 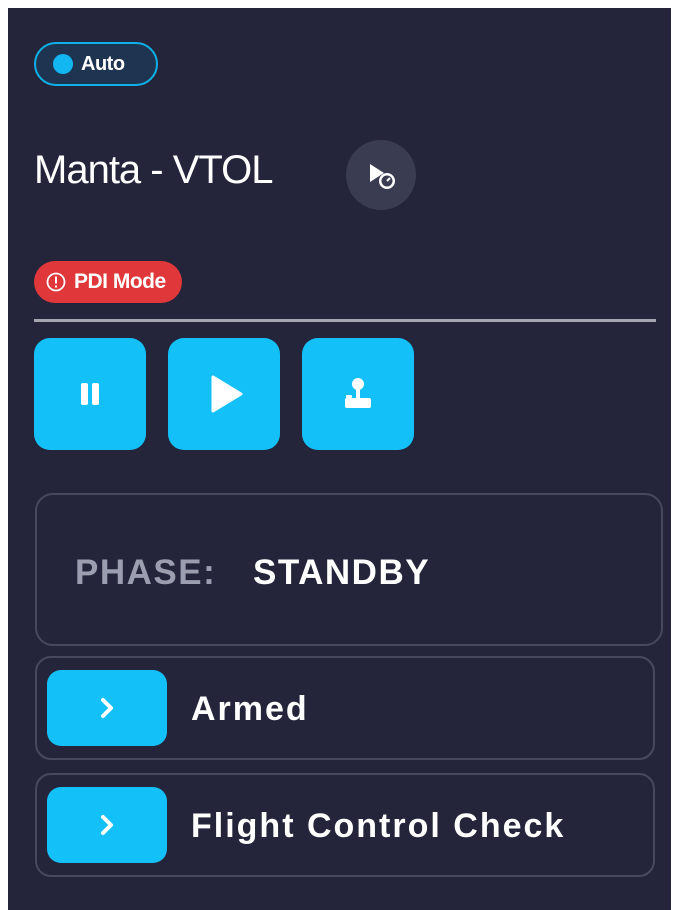 I want to click on joystick-icon, so click(x=358, y=393).